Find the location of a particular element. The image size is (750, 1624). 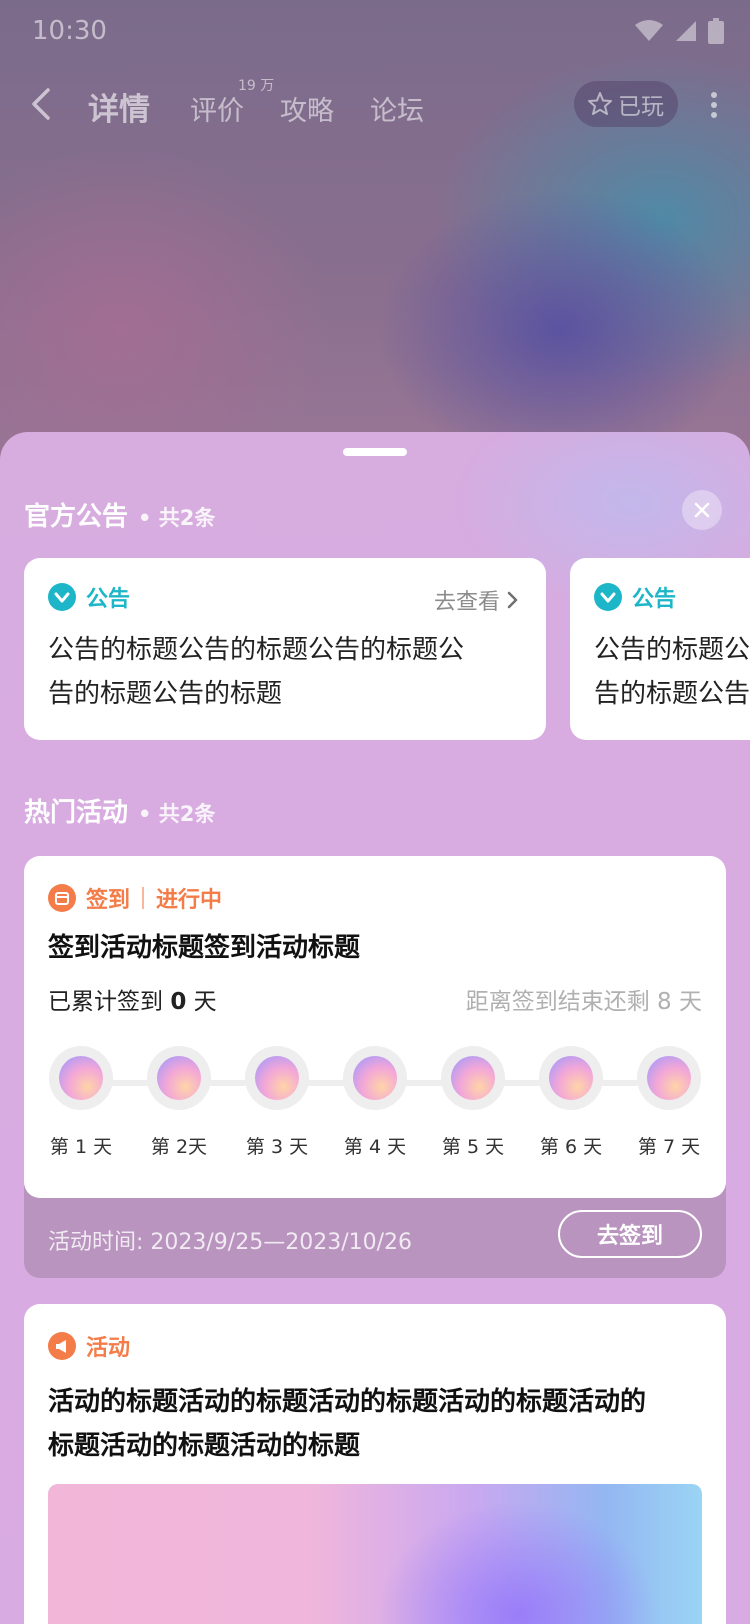

remaining-days: 距离签到结束还剩 8 天 is located at coordinates (583, 1002).